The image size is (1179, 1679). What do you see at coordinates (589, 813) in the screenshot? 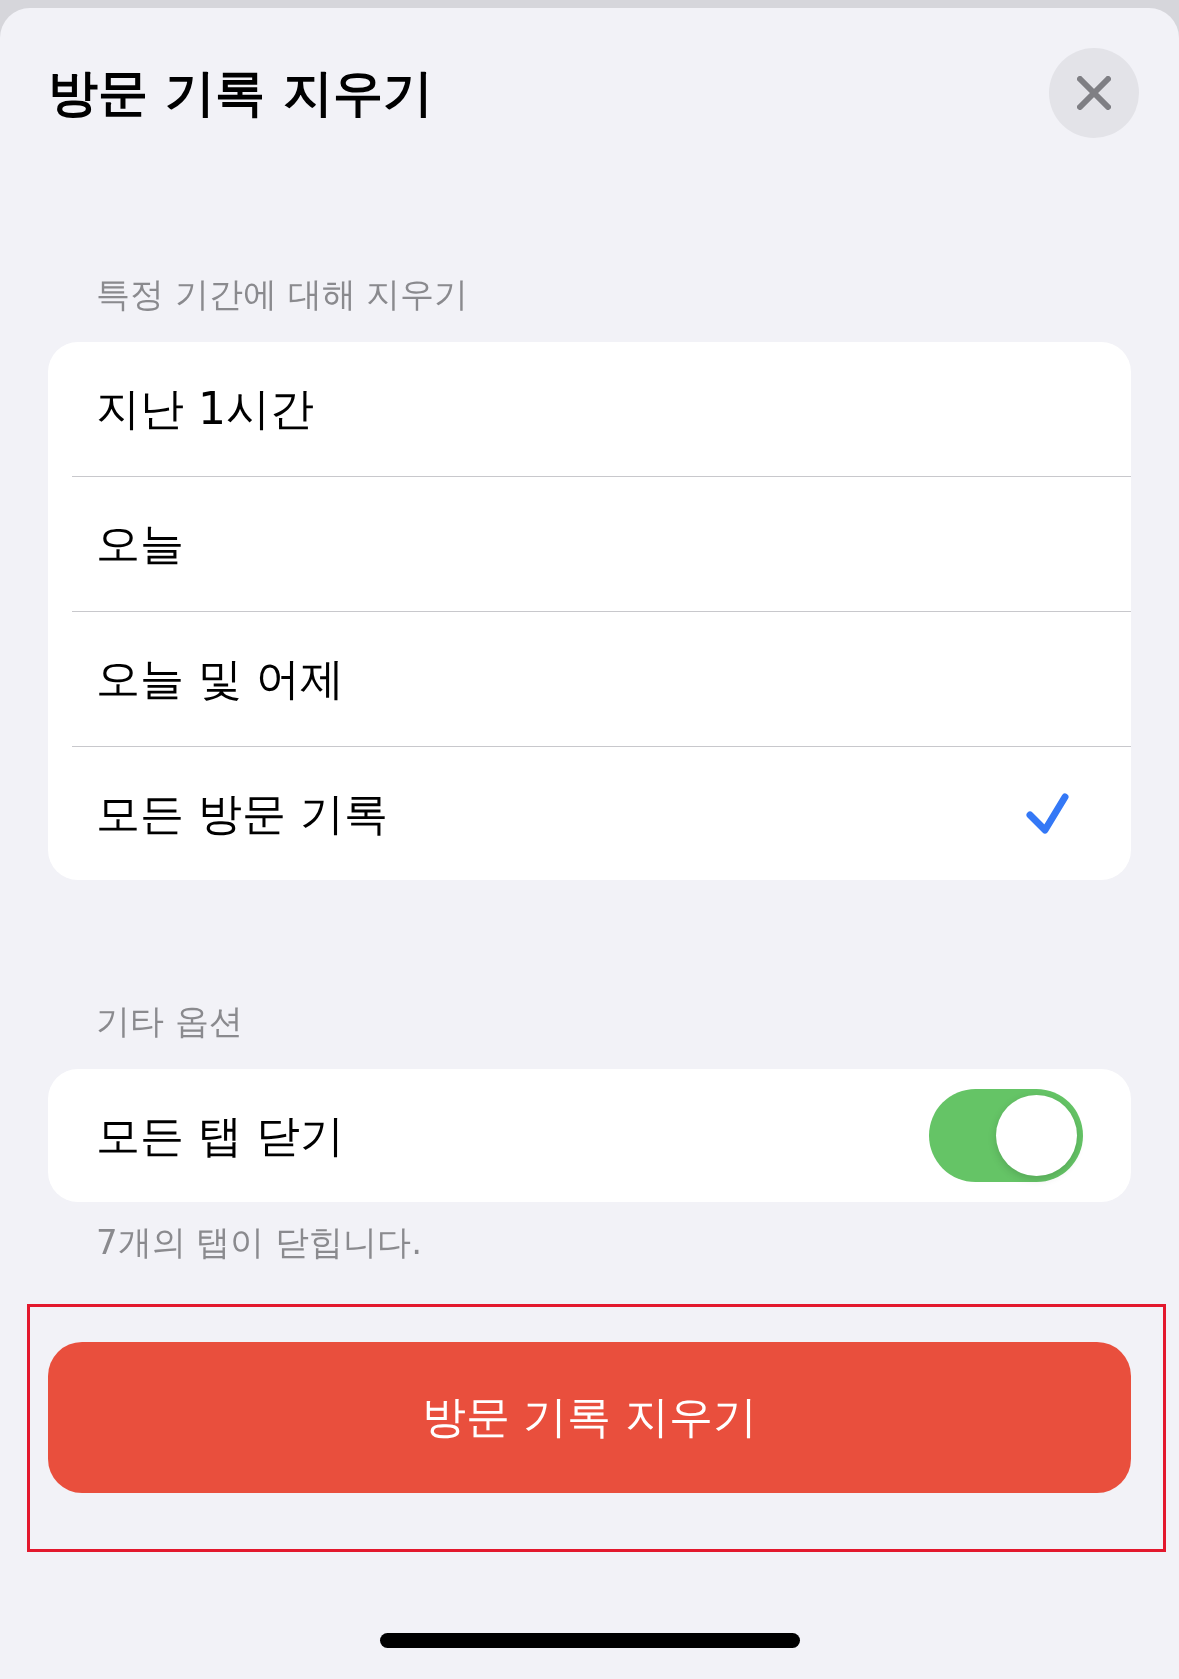
I see `list-option: 모든 방문 기록` at bounding box center [589, 813].